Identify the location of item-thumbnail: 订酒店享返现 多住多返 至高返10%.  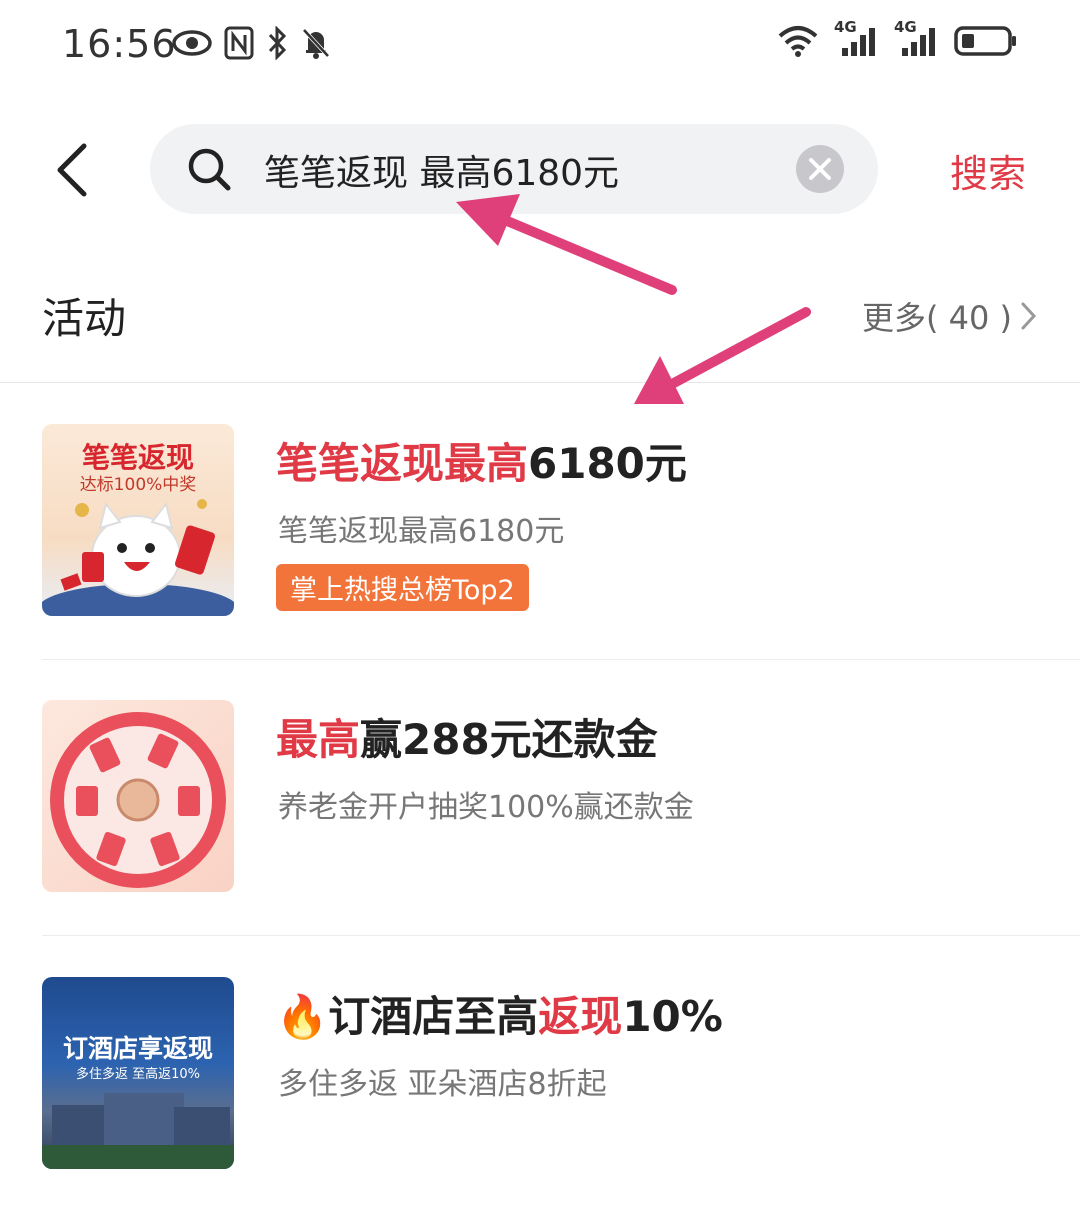
(138, 1073).